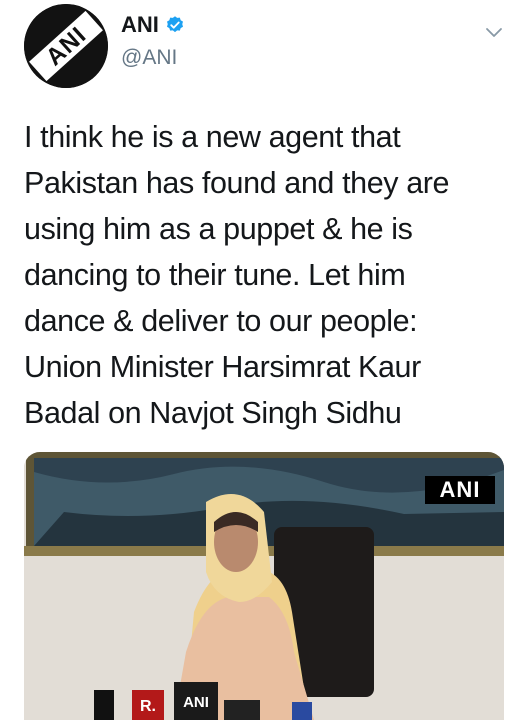  What do you see at coordinates (196, 702) in the screenshot?
I see `mic-label: ANI` at bounding box center [196, 702].